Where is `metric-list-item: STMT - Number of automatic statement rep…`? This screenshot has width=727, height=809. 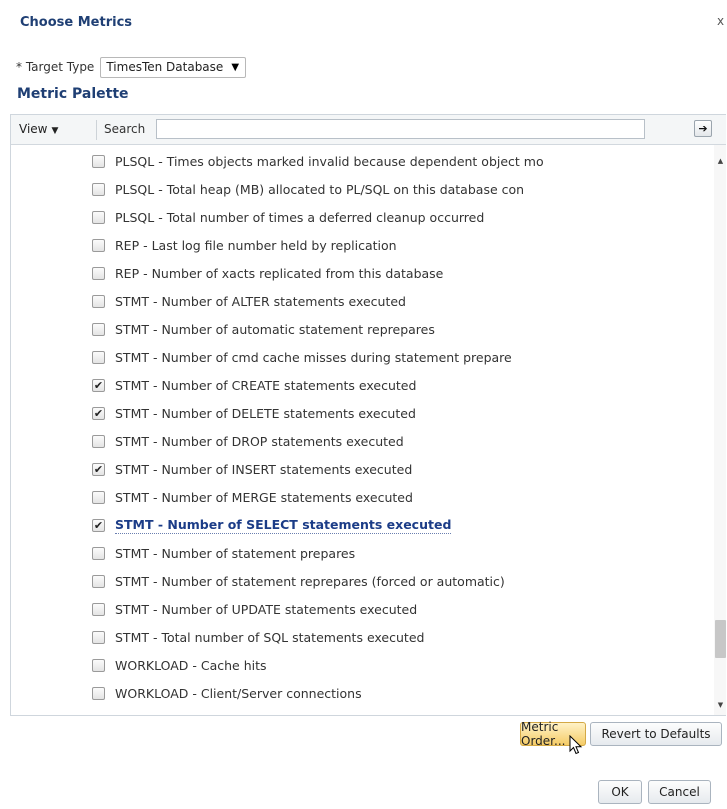 metric-list-item: STMT - Number of automatic statement rep… is located at coordinates (278, 329).